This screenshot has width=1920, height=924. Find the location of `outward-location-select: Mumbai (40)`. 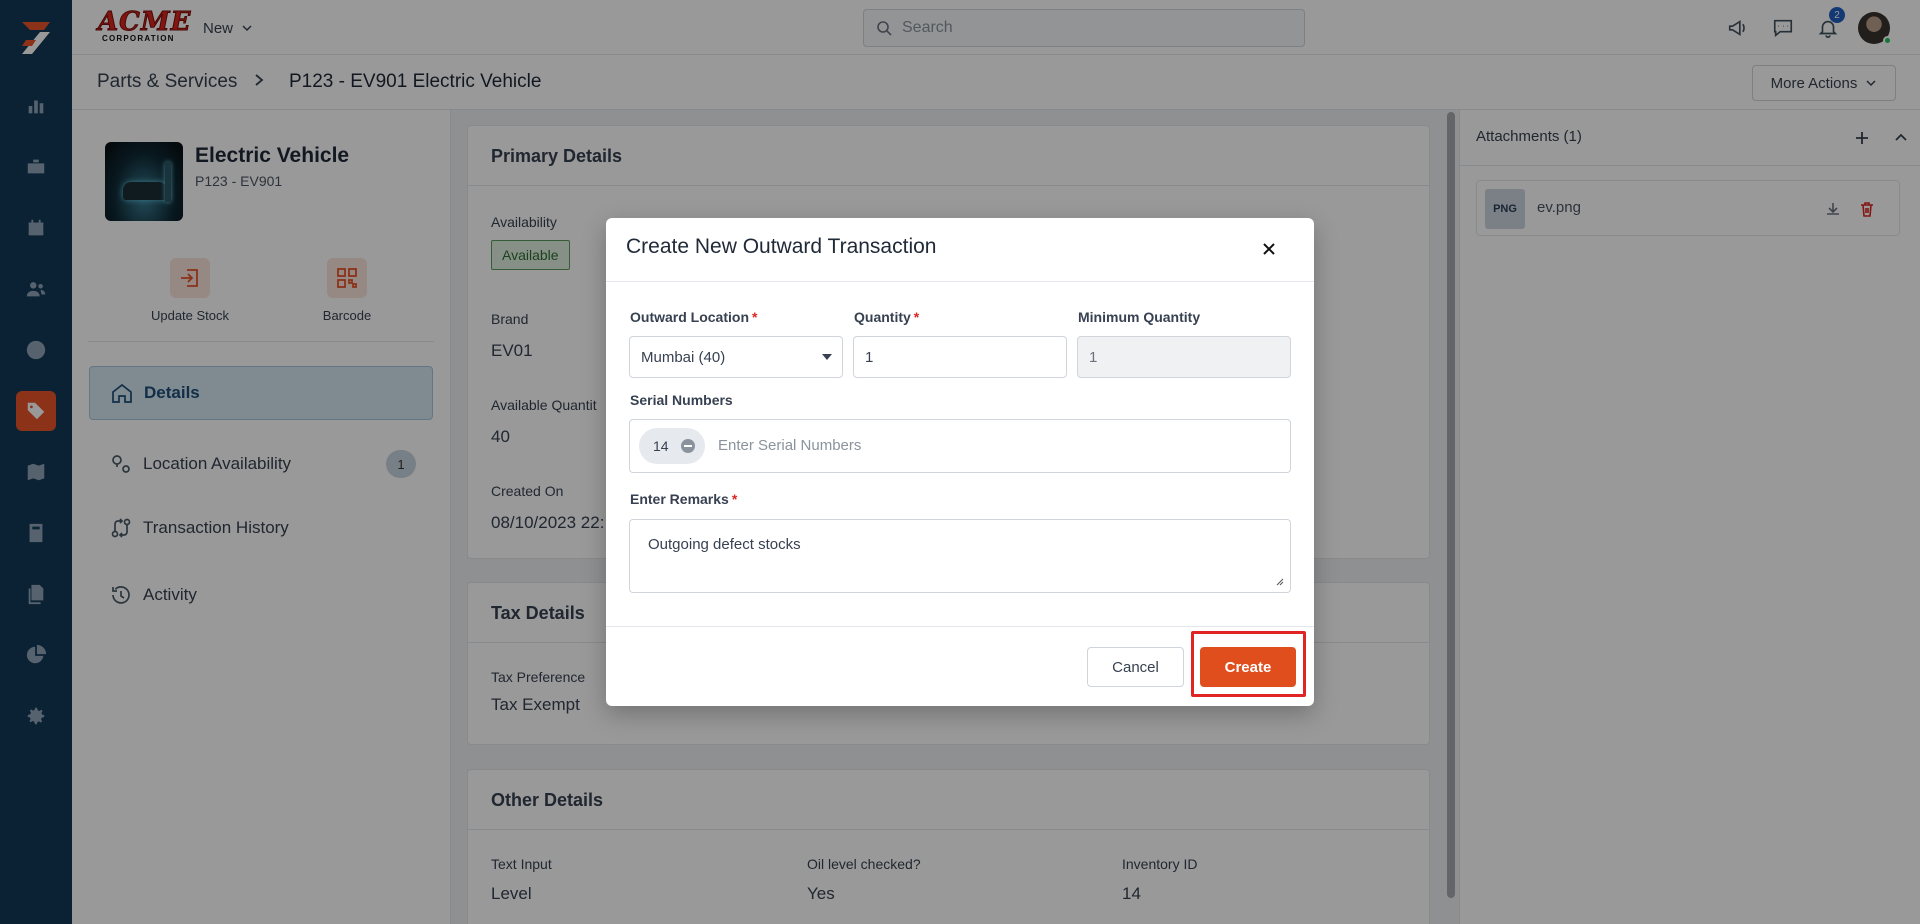

outward-location-select: Mumbai (40) is located at coordinates (736, 357).